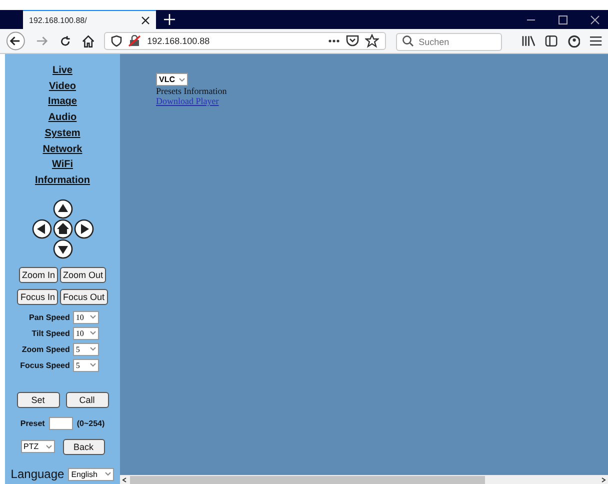  What do you see at coordinates (169, 19) in the screenshot?
I see `plus-icon` at bounding box center [169, 19].